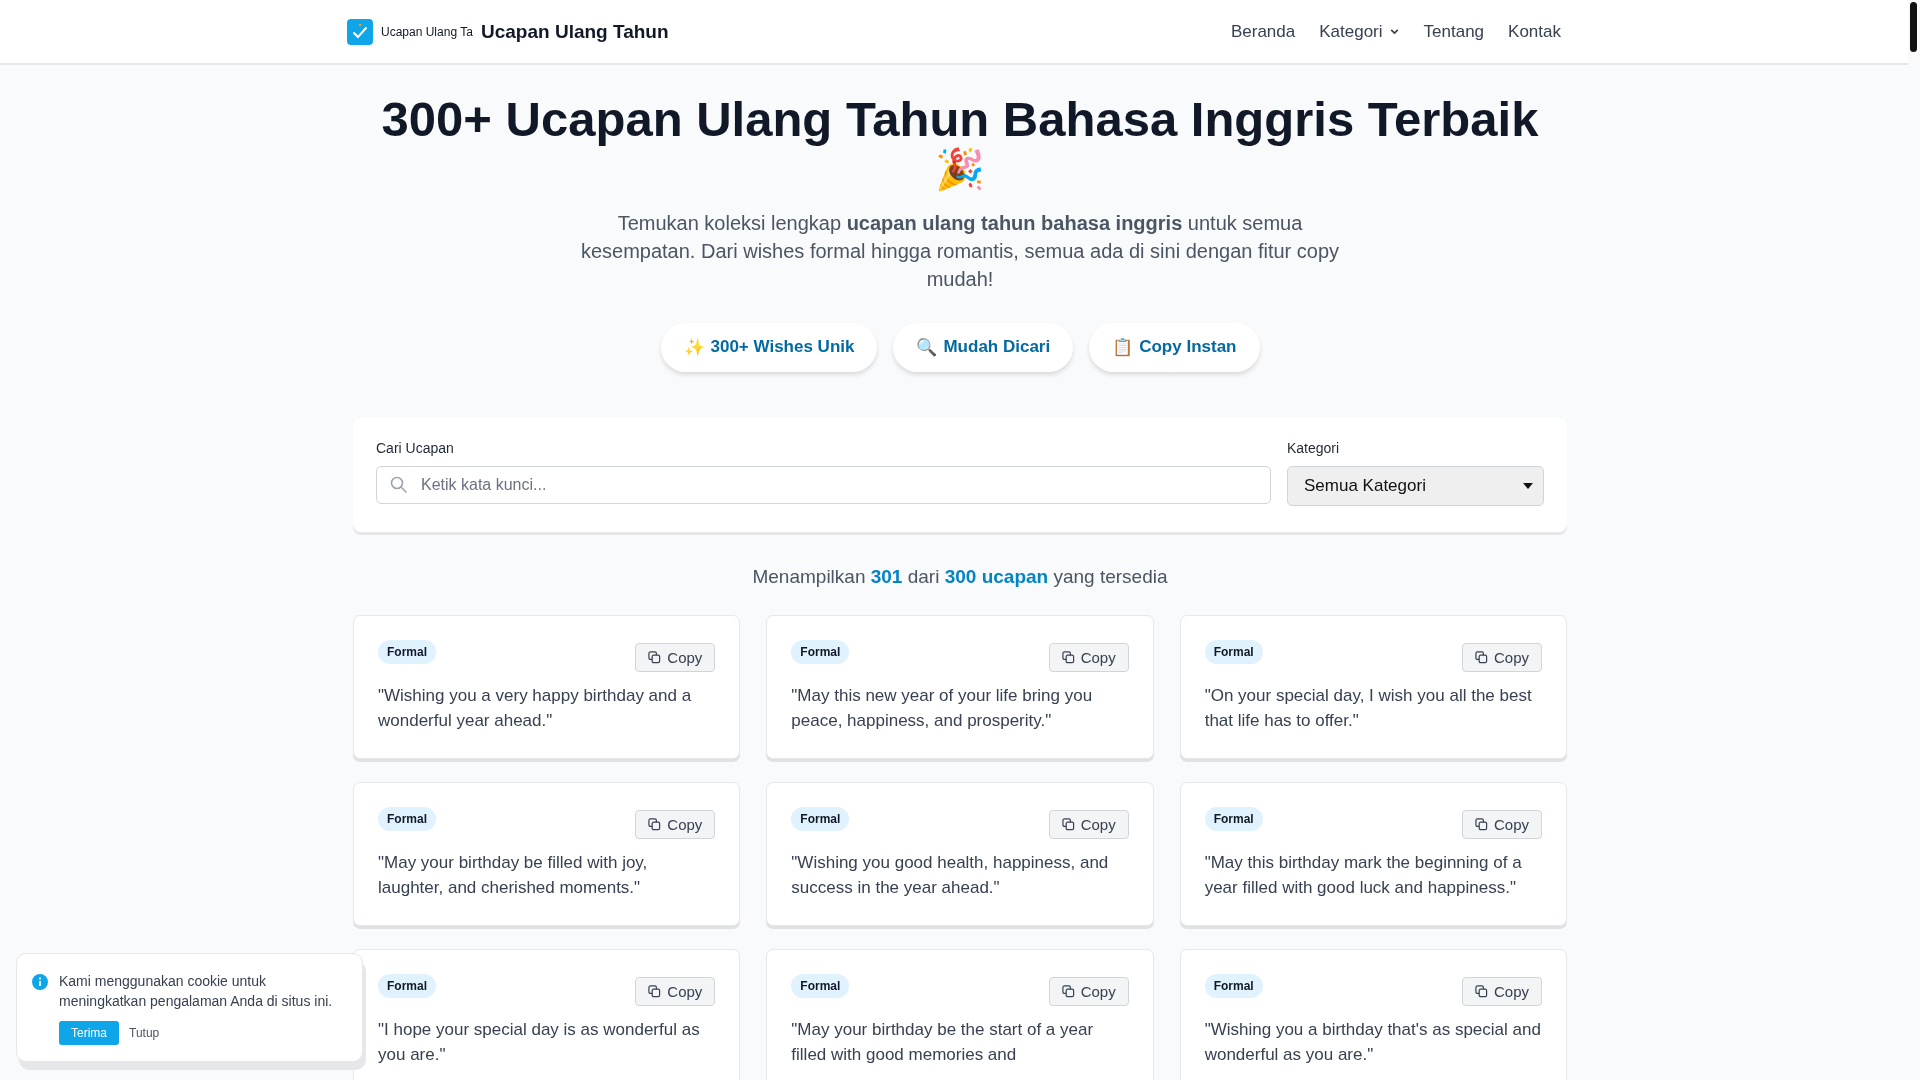  What do you see at coordinates (1528, 485) in the screenshot?
I see `dropdown-arrow-icon` at bounding box center [1528, 485].